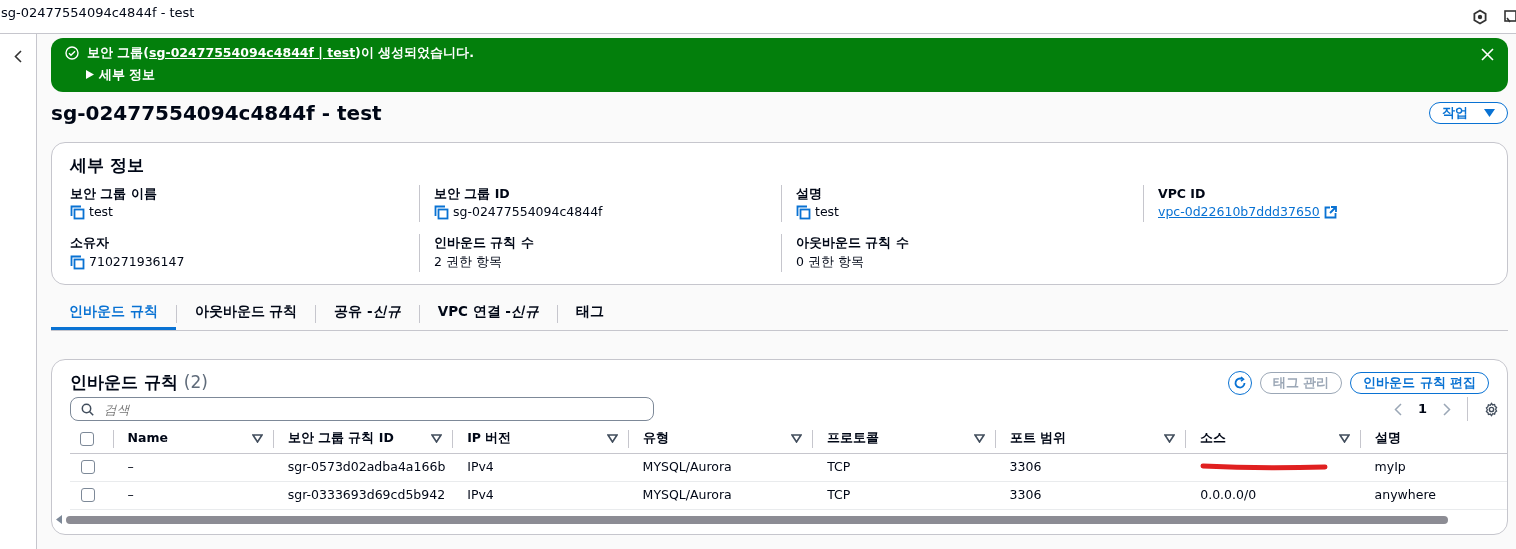 The width and height of the screenshot is (1516, 549). Describe the element at coordinates (717, 439) in the screenshot. I see `column-header: 유형` at that location.